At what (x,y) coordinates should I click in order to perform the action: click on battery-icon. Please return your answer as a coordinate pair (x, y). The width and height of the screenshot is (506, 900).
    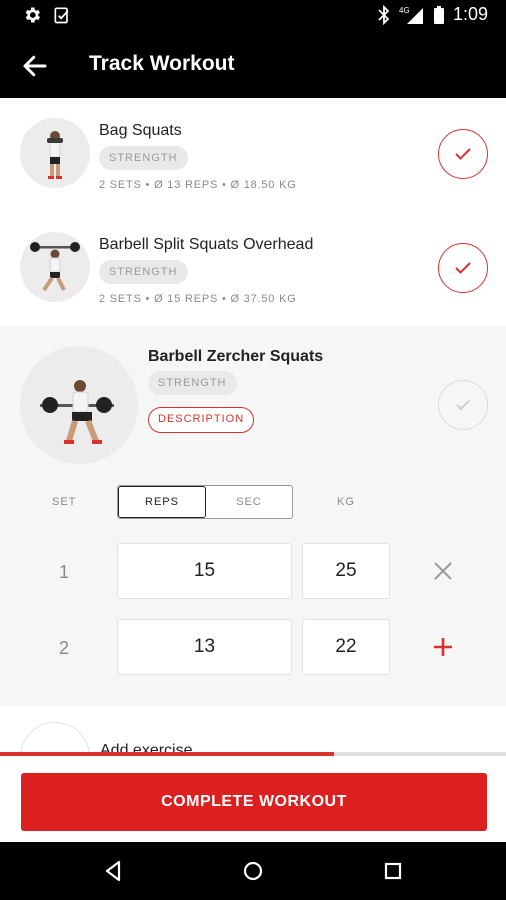
    Looking at the image, I should click on (438, 14).